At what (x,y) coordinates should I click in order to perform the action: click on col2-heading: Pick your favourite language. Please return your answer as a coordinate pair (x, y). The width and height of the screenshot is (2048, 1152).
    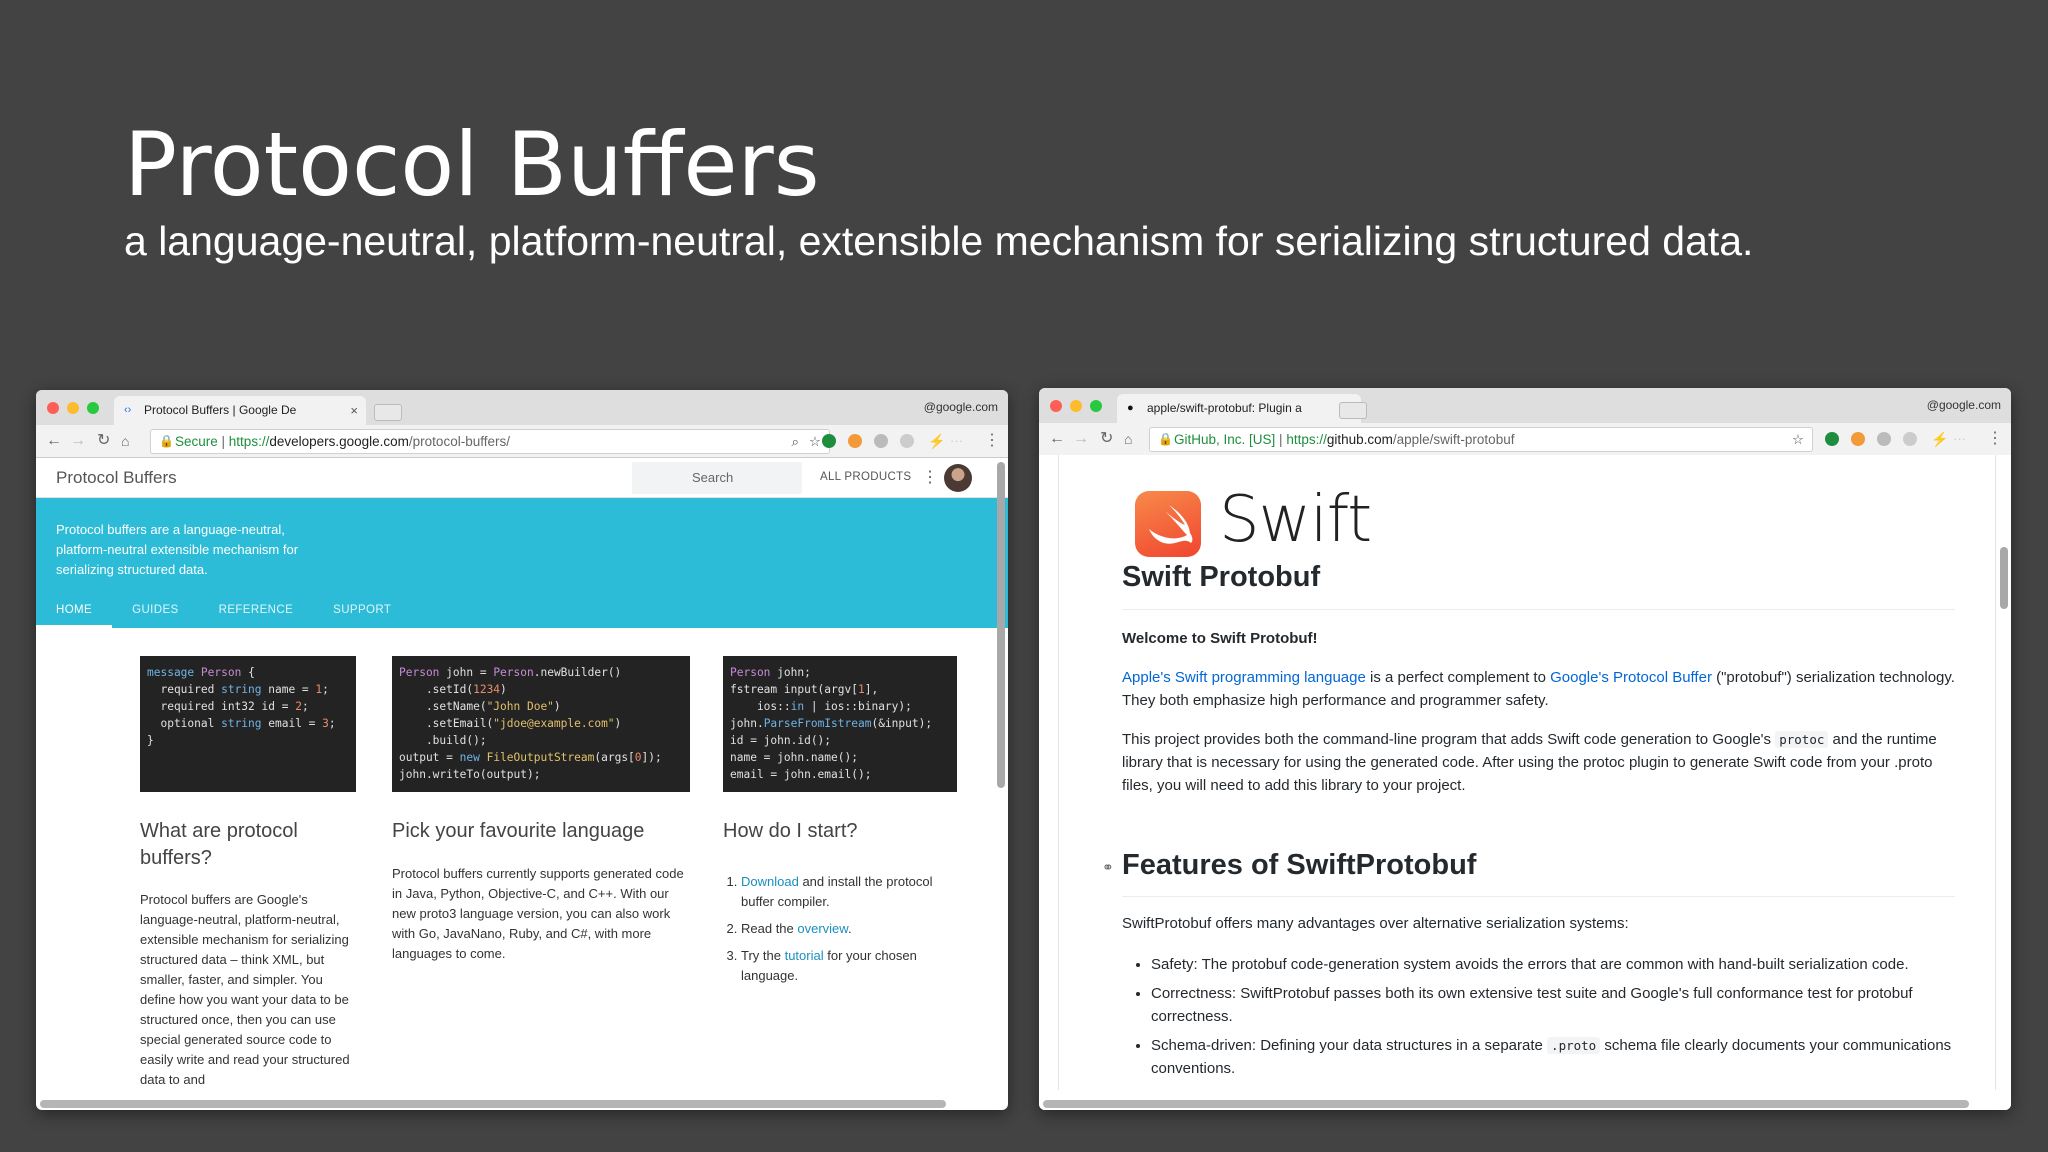
    Looking at the image, I should click on (518, 831).